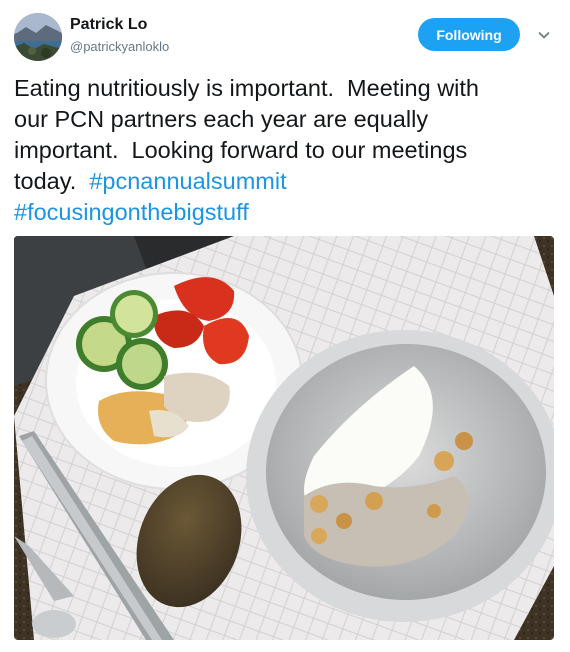 The height and width of the screenshot is (652, 570). Describe the element at coordinates (119, 46) in the screenshot. I see `author-handle: @patrickyanloklo` at that location.